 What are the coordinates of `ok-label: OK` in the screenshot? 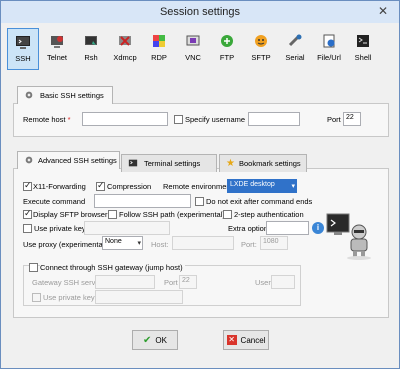 It's located at (161, 340).